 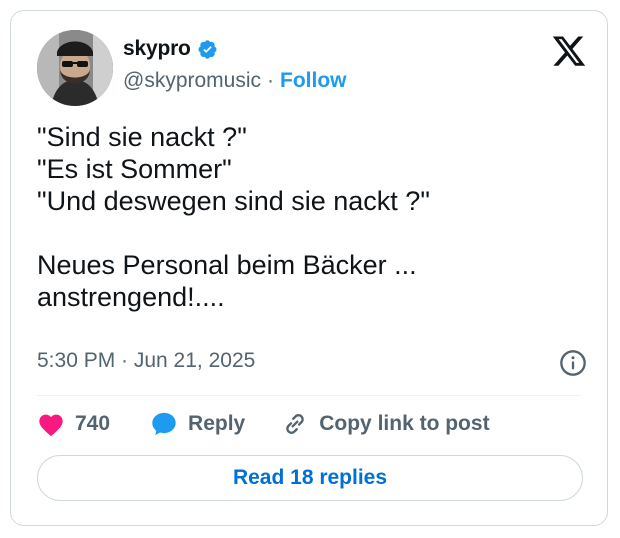 I want to click on read-replies-button: Read 18 replies, so click(x=310, y=478).